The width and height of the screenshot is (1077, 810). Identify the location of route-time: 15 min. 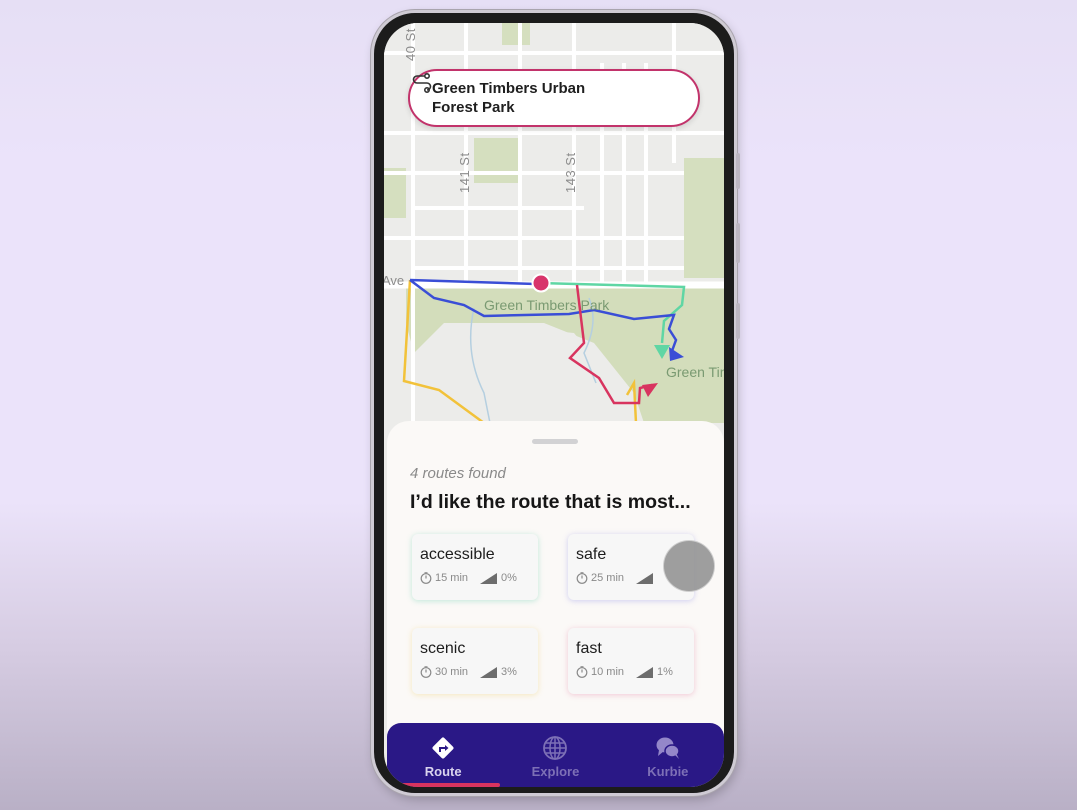
(452, 578).